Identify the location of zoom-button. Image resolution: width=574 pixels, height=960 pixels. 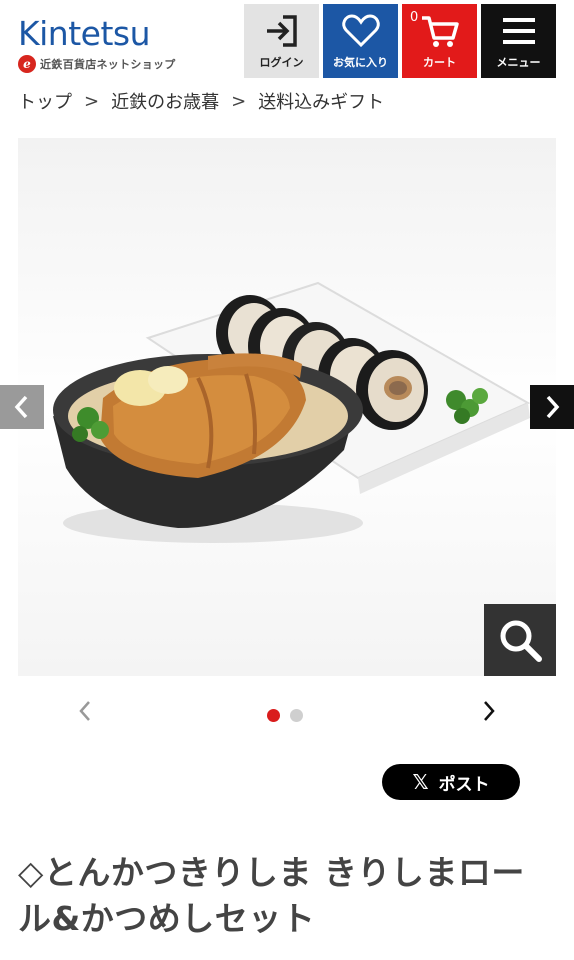
(520, 640).